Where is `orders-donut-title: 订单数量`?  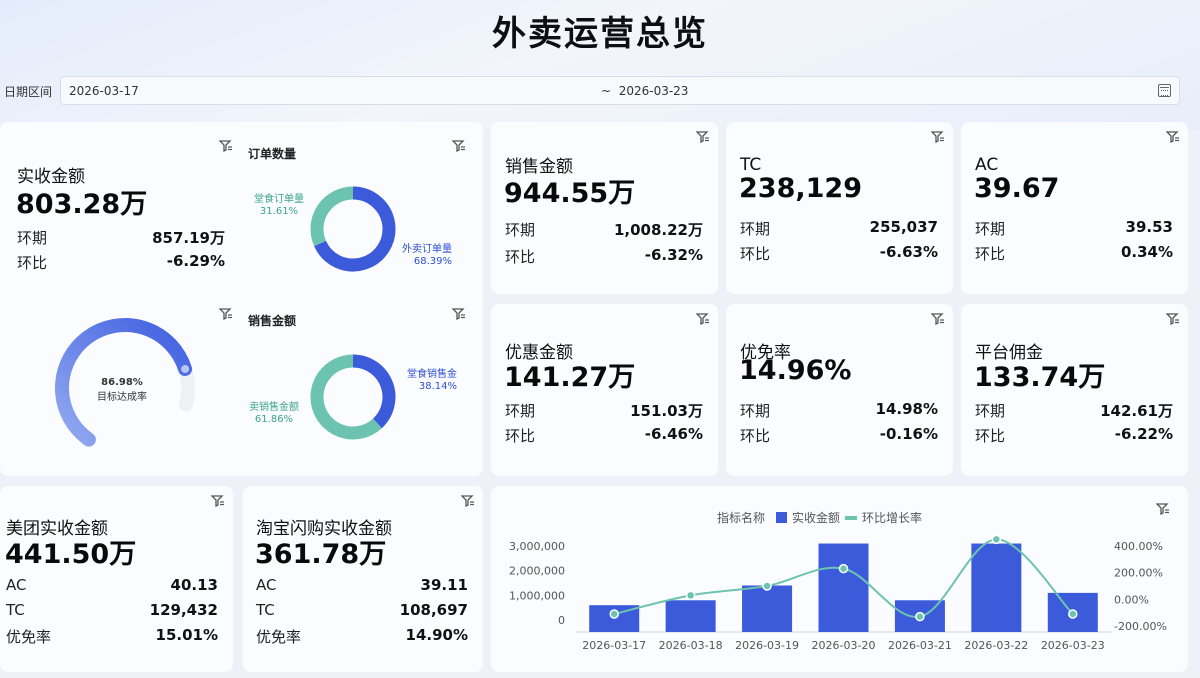 orders-donut-title: 订单数量 is located at coordinates (272, 154).